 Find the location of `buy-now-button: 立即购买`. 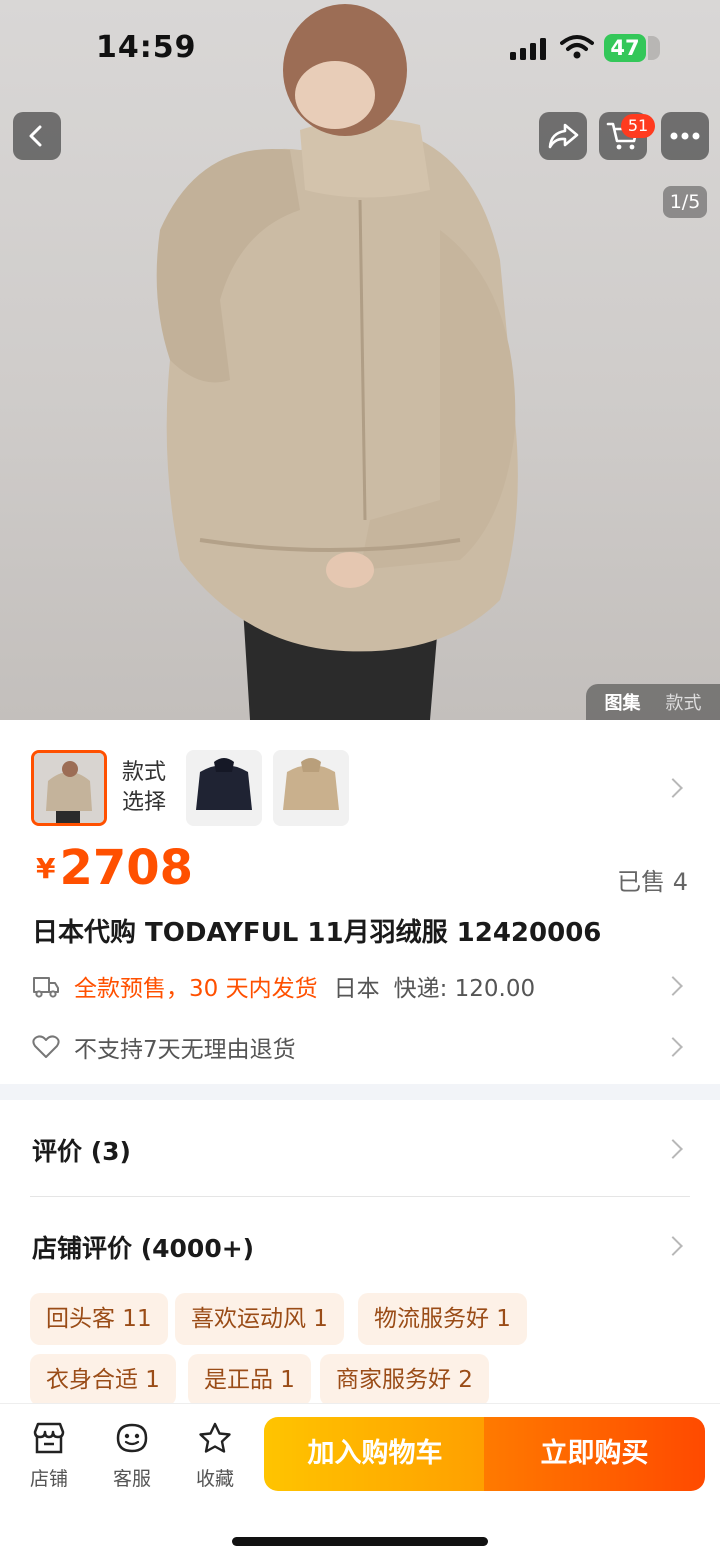

buy-now-button: 立即购买 is located at coordinates (594, 1454).